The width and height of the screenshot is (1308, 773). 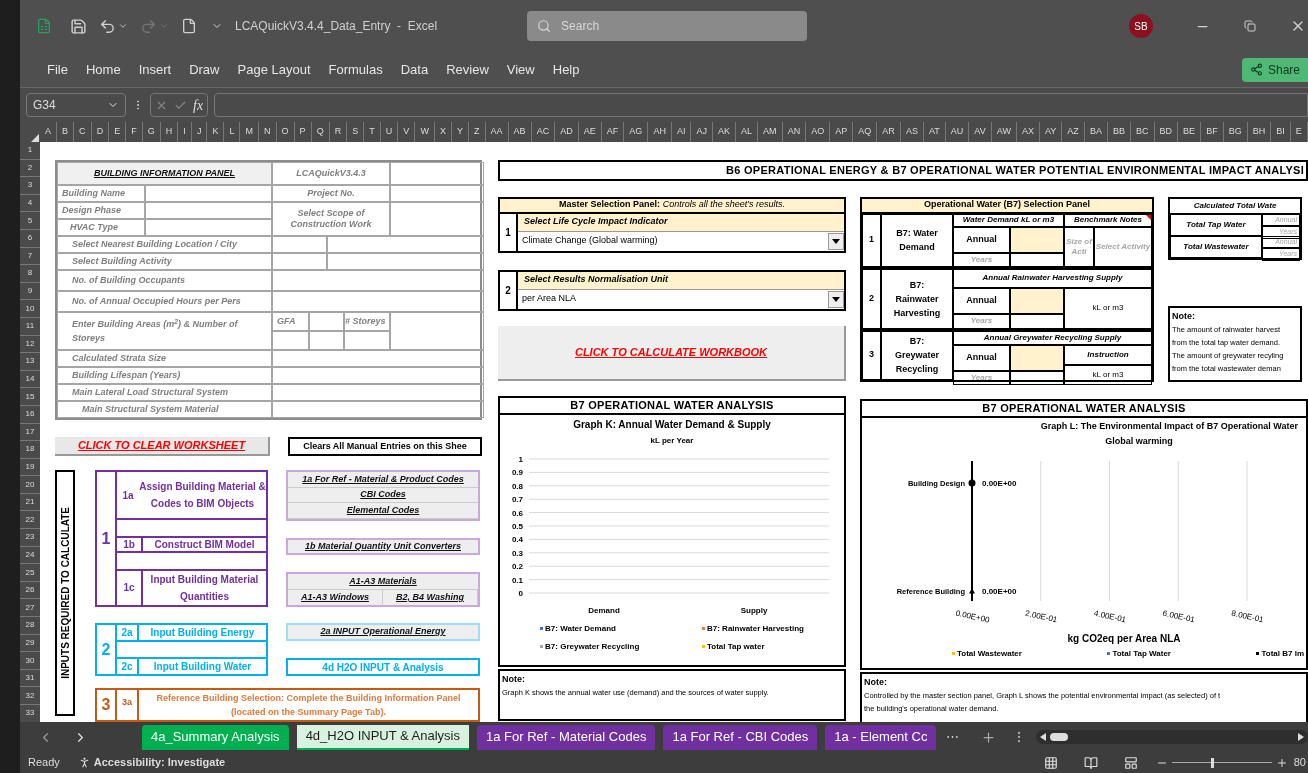 I want to click on sheet-tab: 1a For Ref - Material Codes, so click(x=566, y=737).